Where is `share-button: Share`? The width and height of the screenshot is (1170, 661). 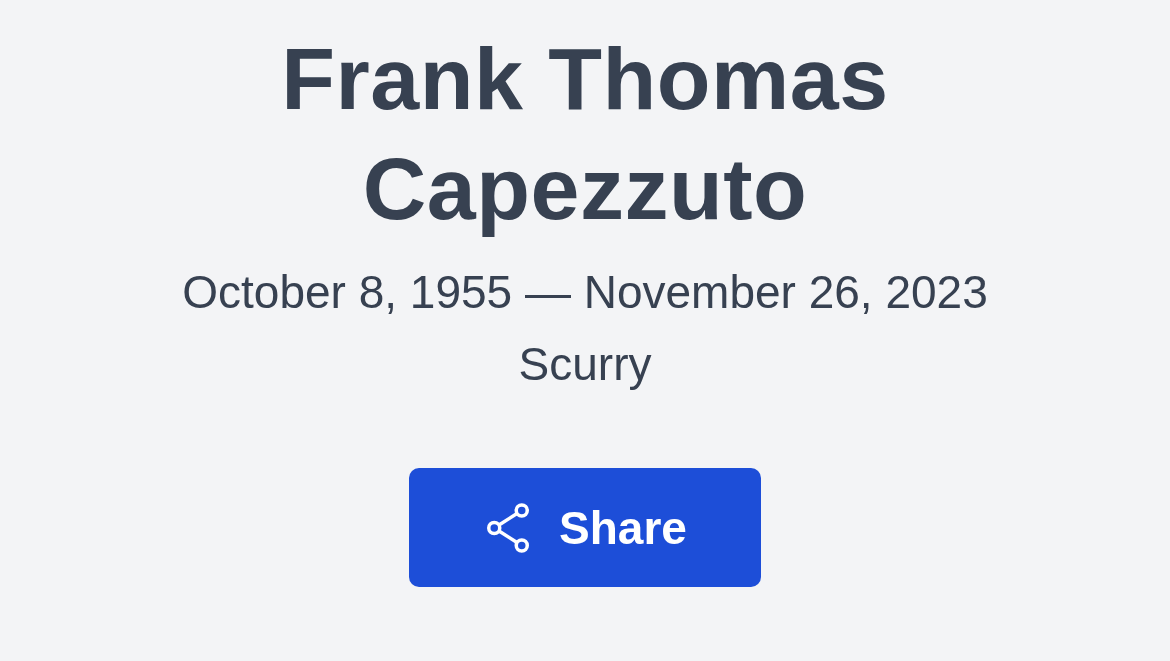 share-button: Share is located at coordinates (585, 527).